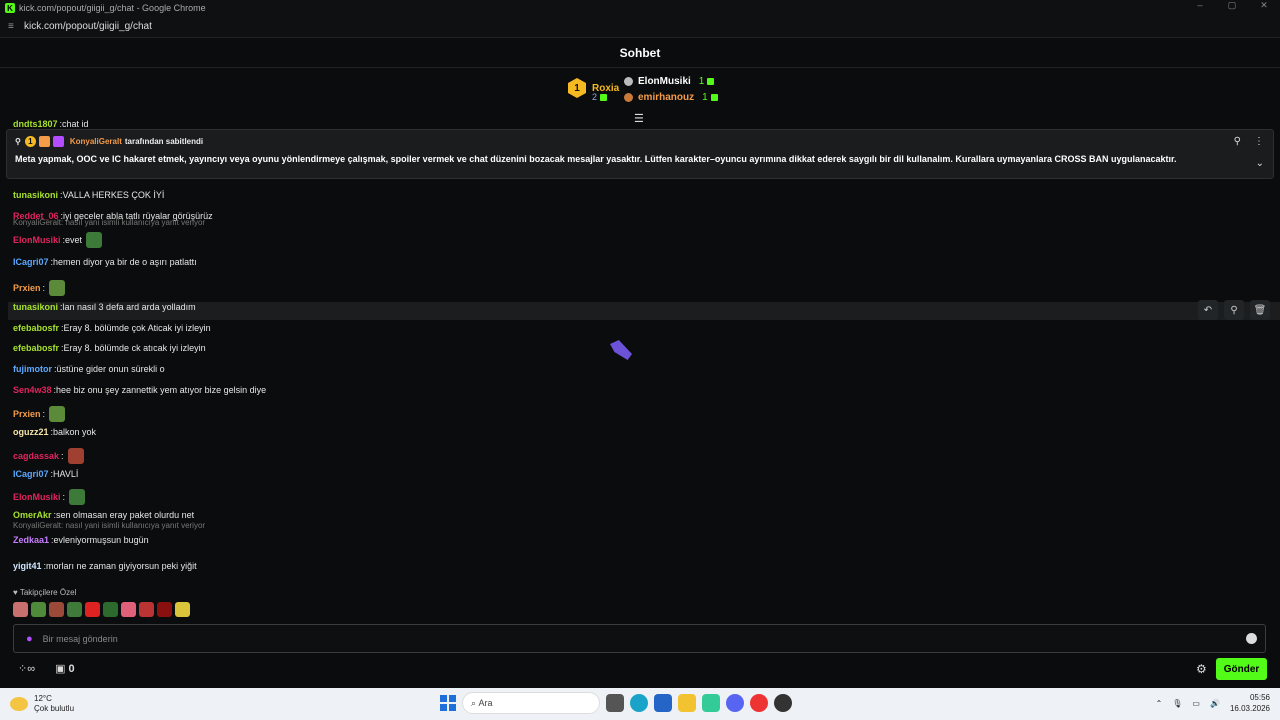 The width and height of the screenshot is (1280, 720). Describe the element at coordinates (134, 348) in the screenshot. I see `message-text: Eray 8. bölümde ck atıcak iyi izleyin` at that location.